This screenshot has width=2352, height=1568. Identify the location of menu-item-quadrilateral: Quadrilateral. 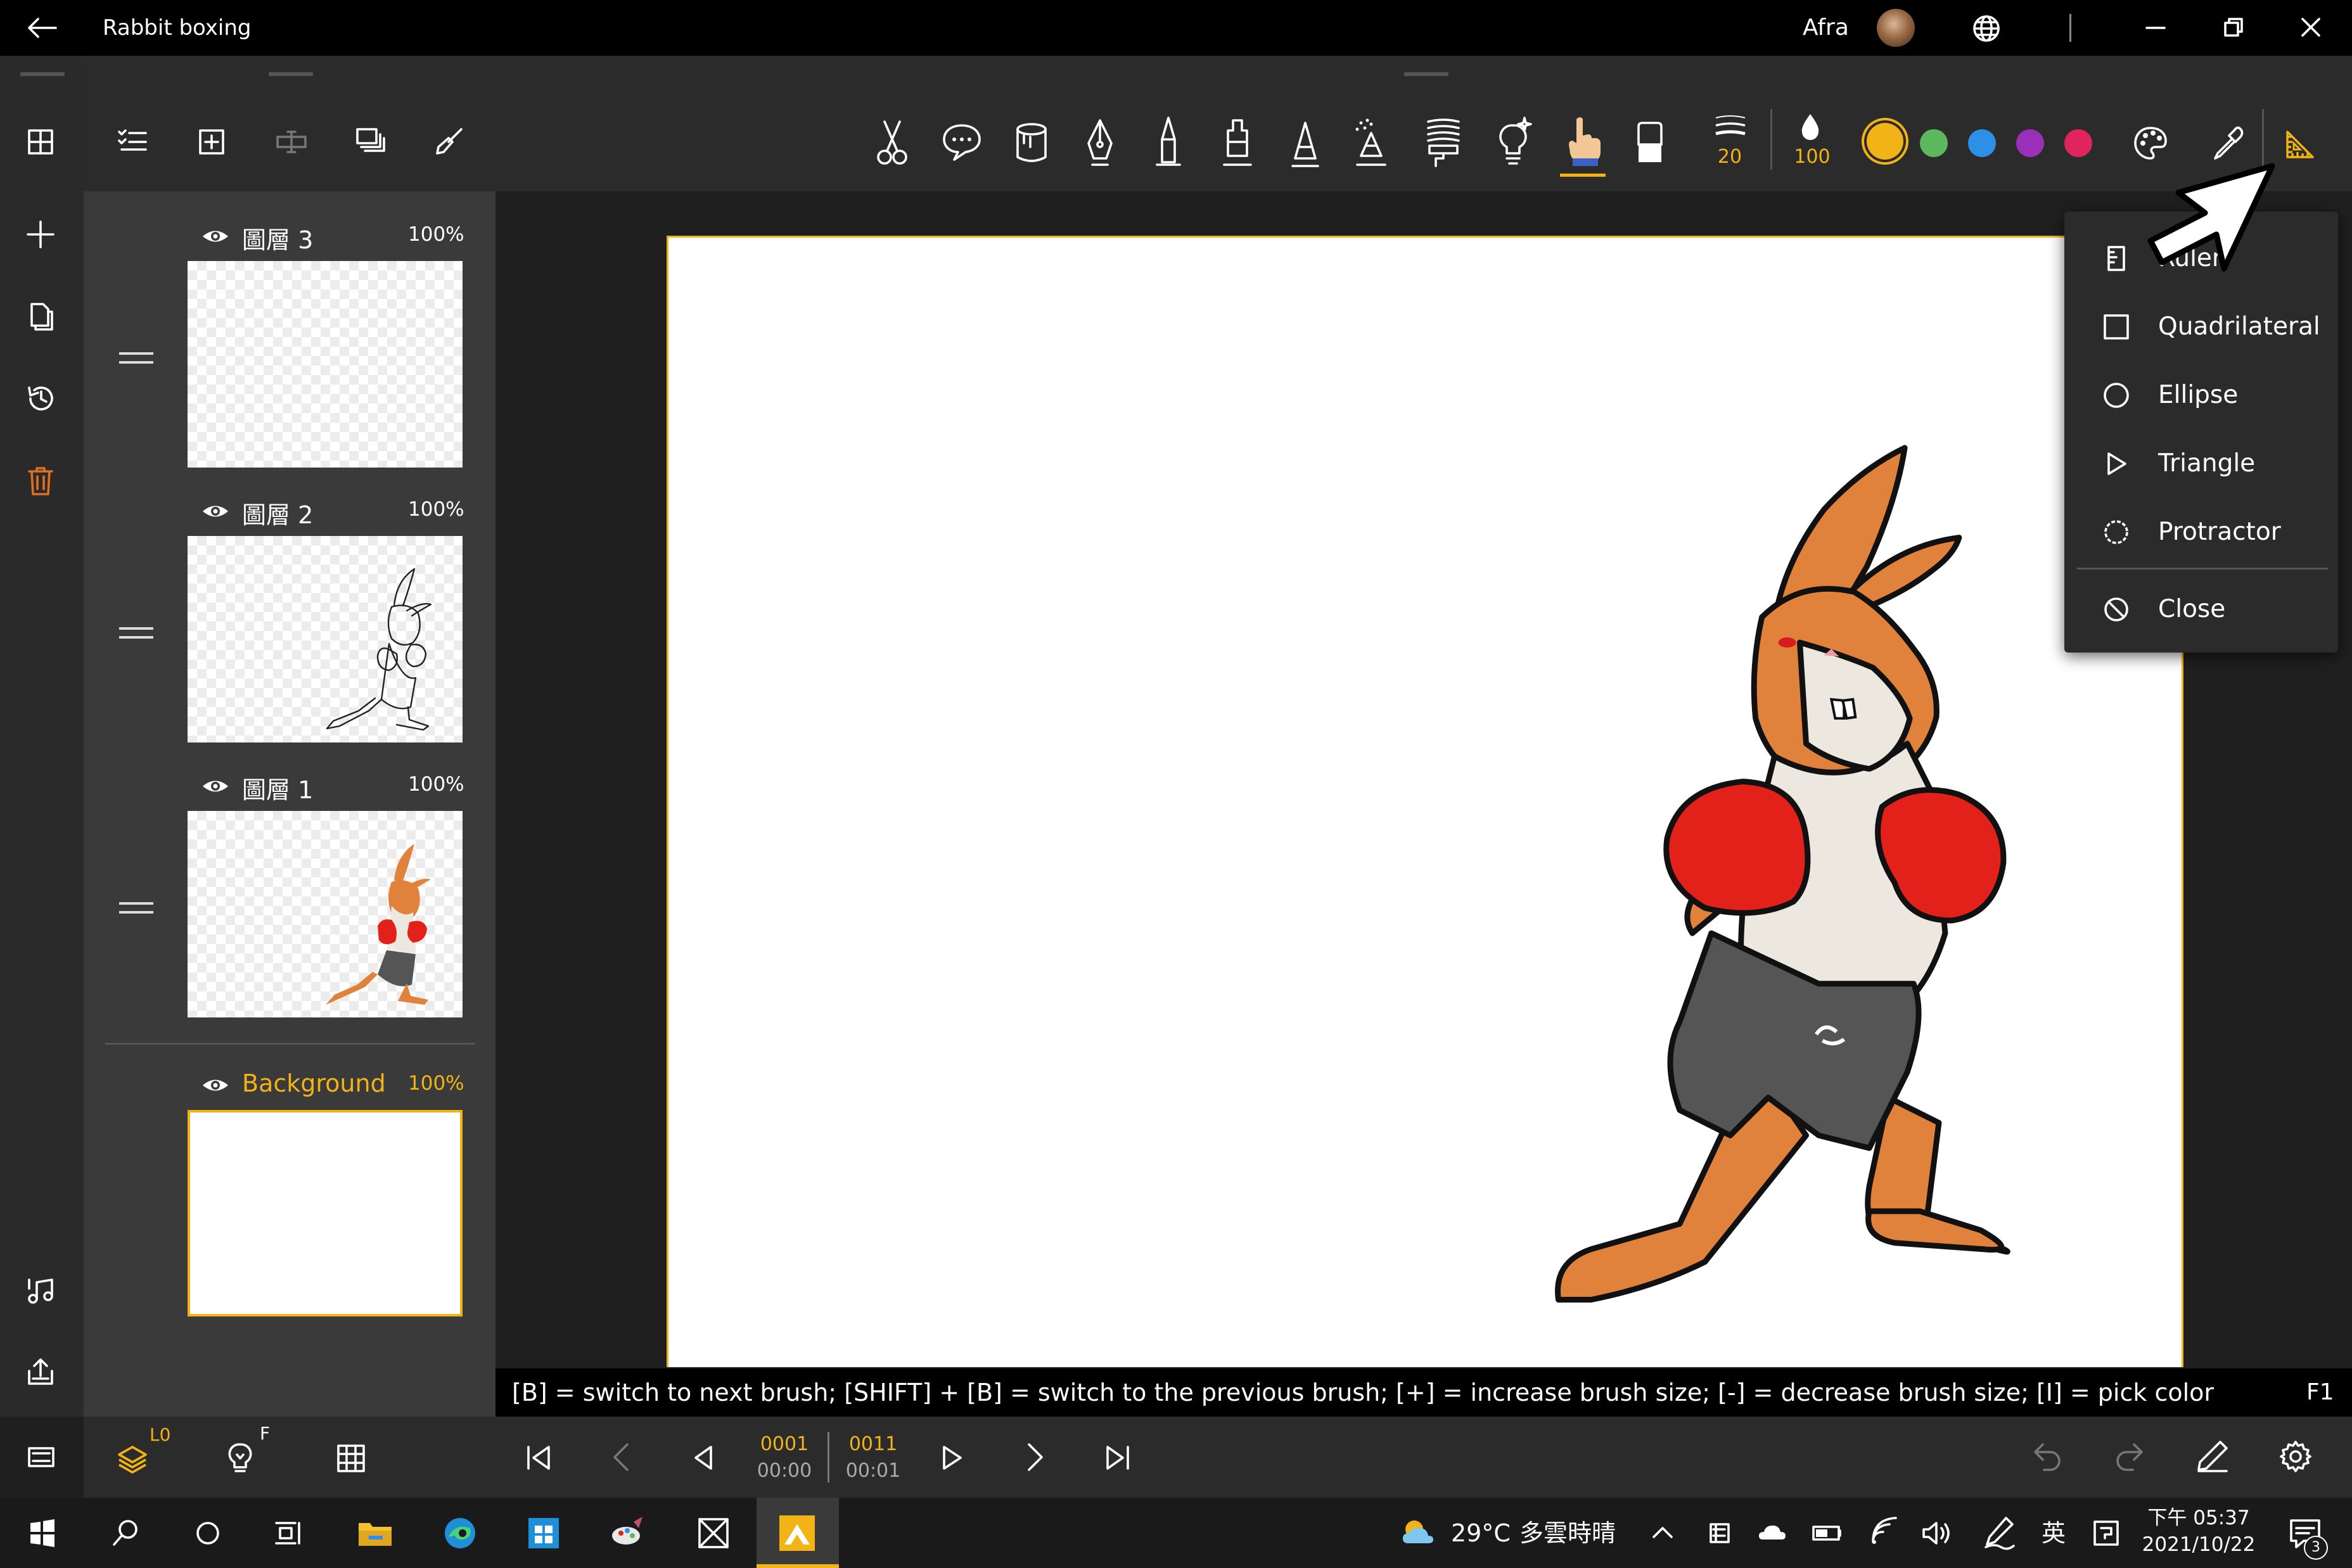
(2201, 327).